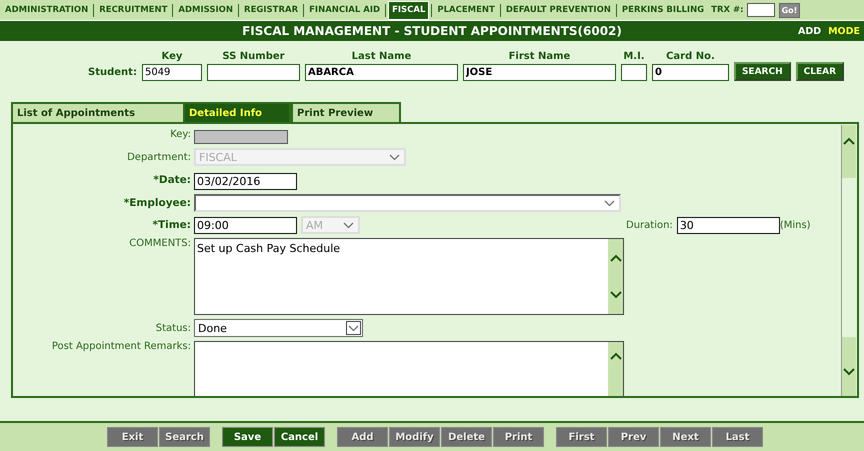 The width and height of the screenshot is (864, 451). What do you see at coordinates (299, 437) in the screenshot?
I see `toolbar-button: Cancel` at bounding box center [299, 437].